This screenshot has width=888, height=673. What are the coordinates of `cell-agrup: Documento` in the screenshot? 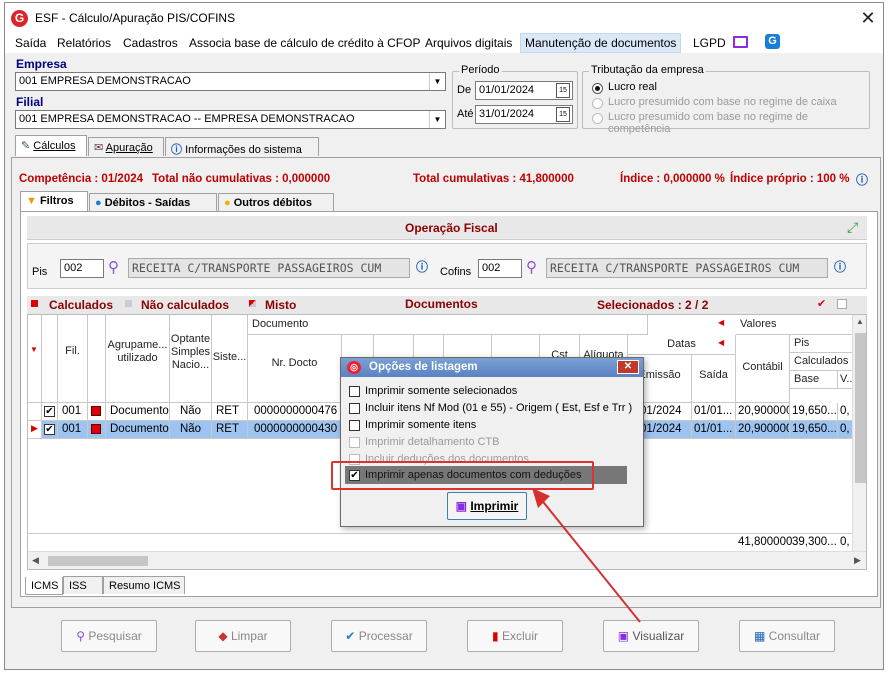 It's located at (138, 412).